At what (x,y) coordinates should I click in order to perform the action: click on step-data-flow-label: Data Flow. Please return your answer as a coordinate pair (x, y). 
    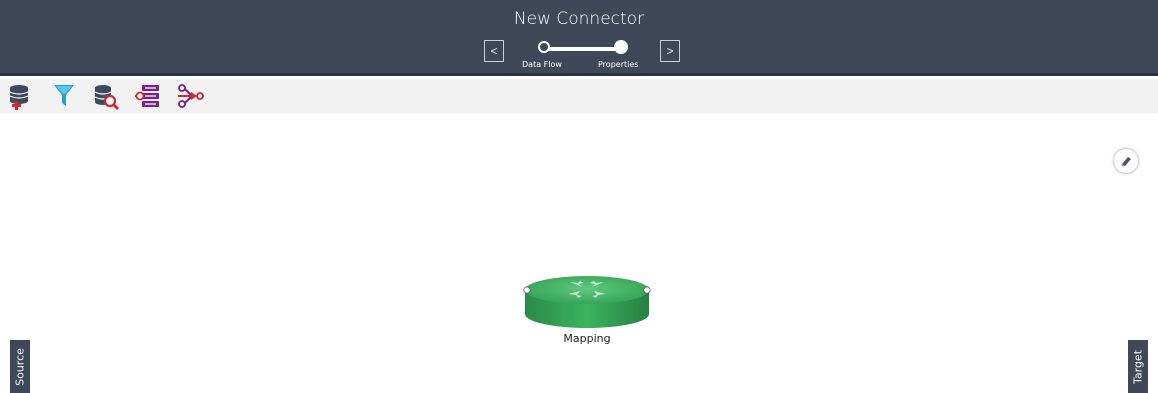
    Looking at the image, I should click on (542, 64).